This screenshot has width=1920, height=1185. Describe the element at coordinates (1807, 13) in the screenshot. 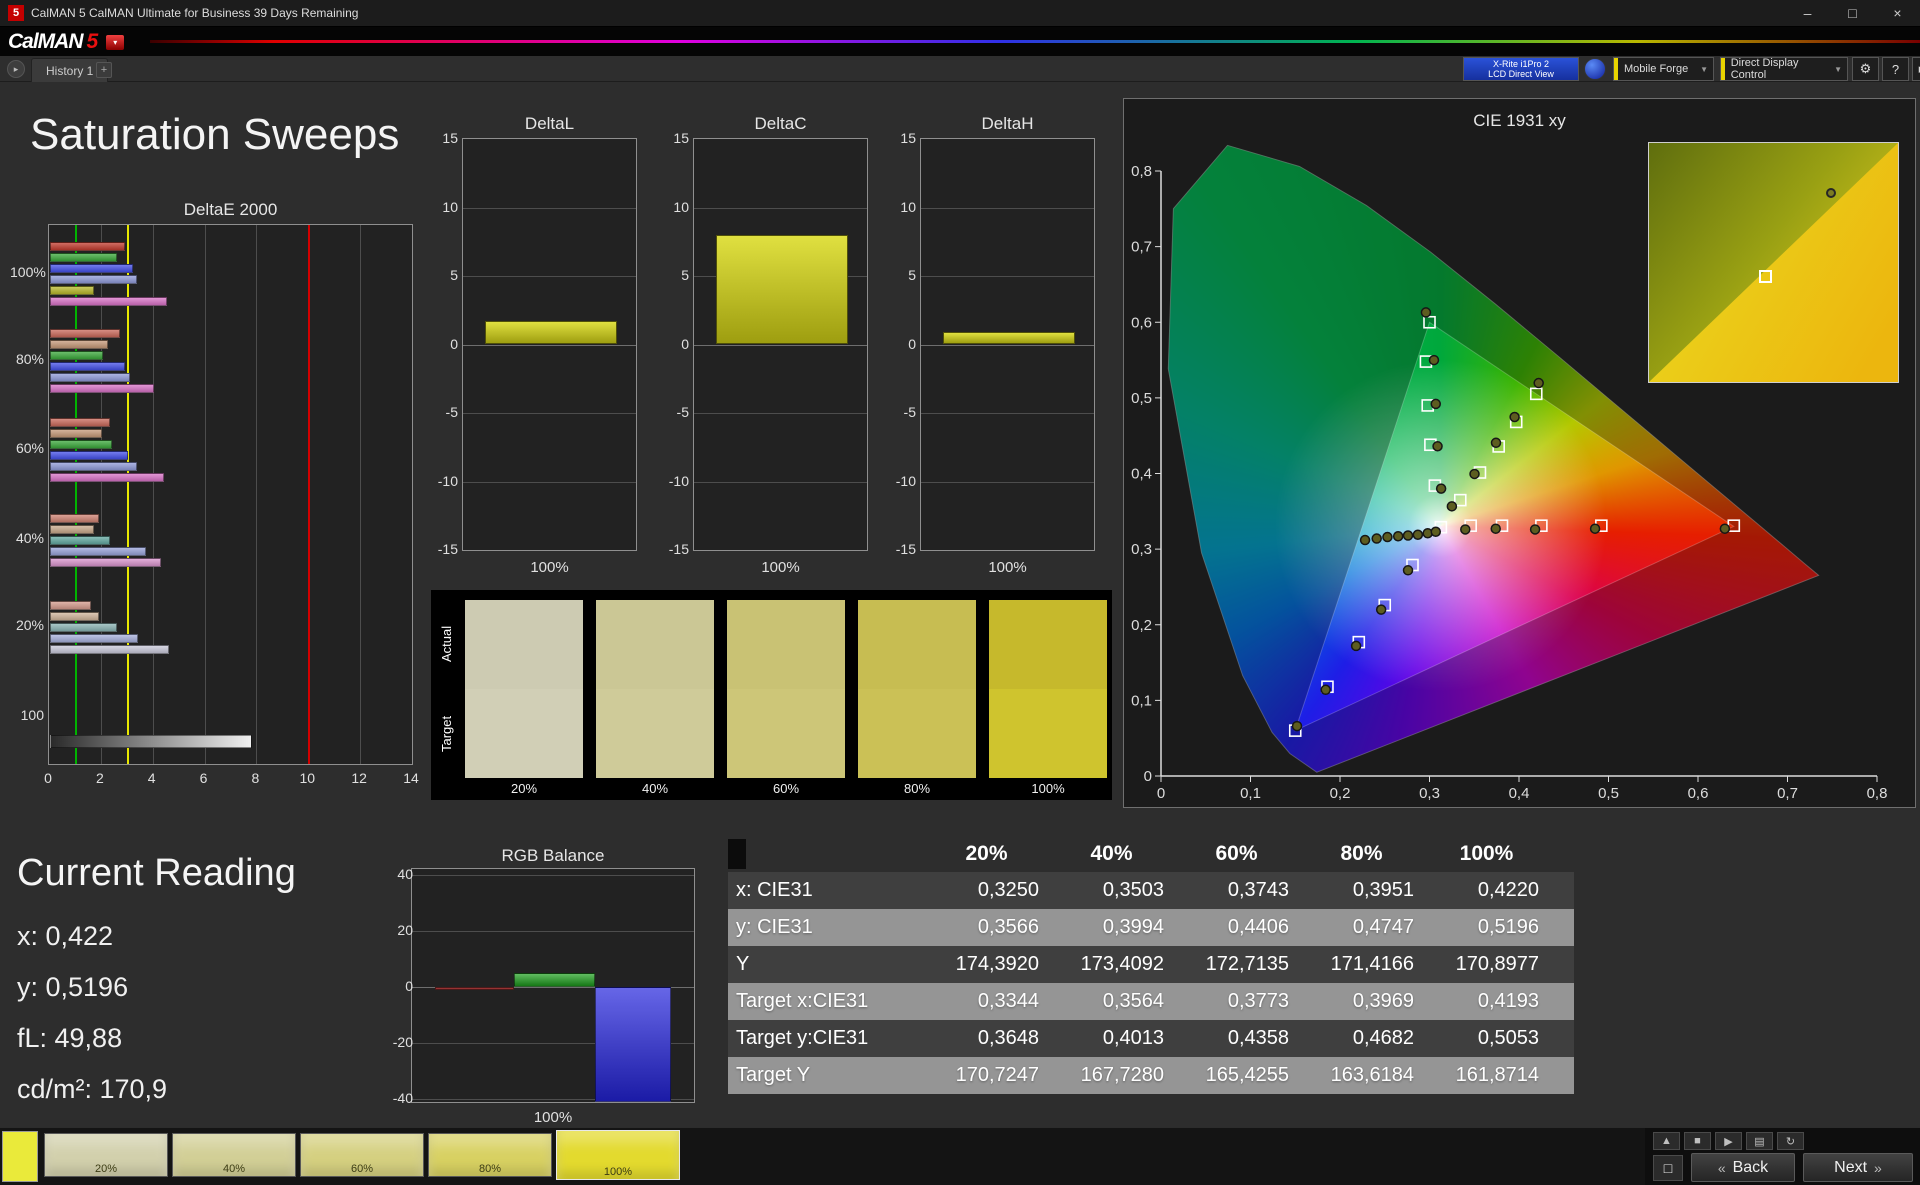

I see `minimize-button: –` at that location.